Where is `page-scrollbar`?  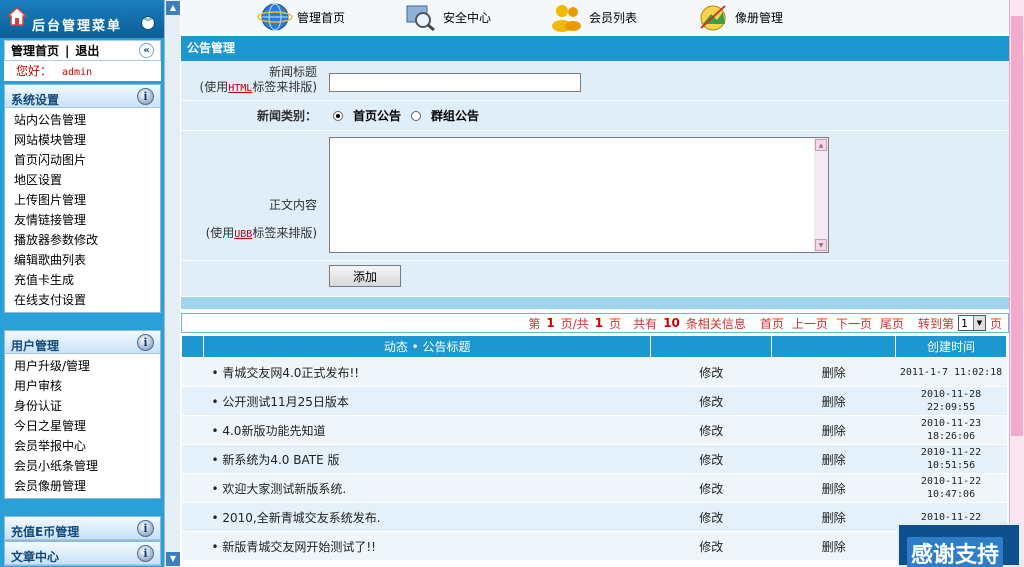
page-scrollbar is located at coordinates (1016, 283).